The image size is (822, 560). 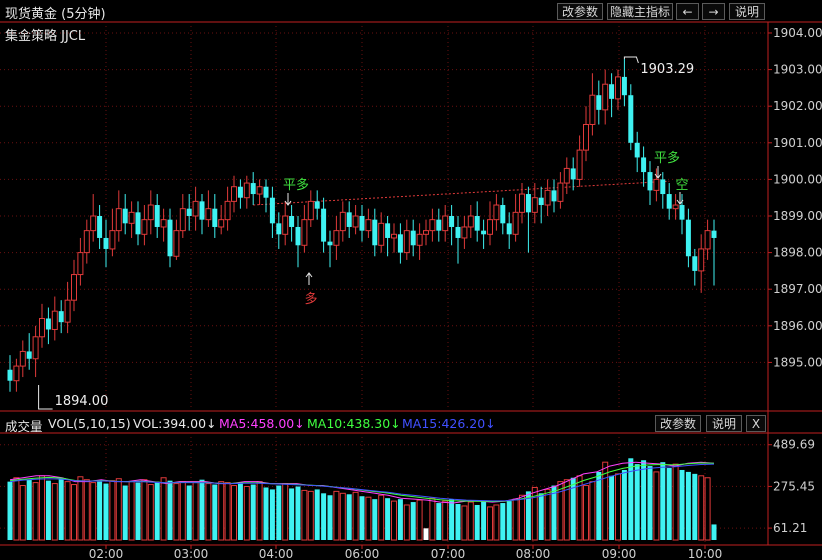 I want to click on price-tick-label: 1895.00, so click(x=797, y=362).